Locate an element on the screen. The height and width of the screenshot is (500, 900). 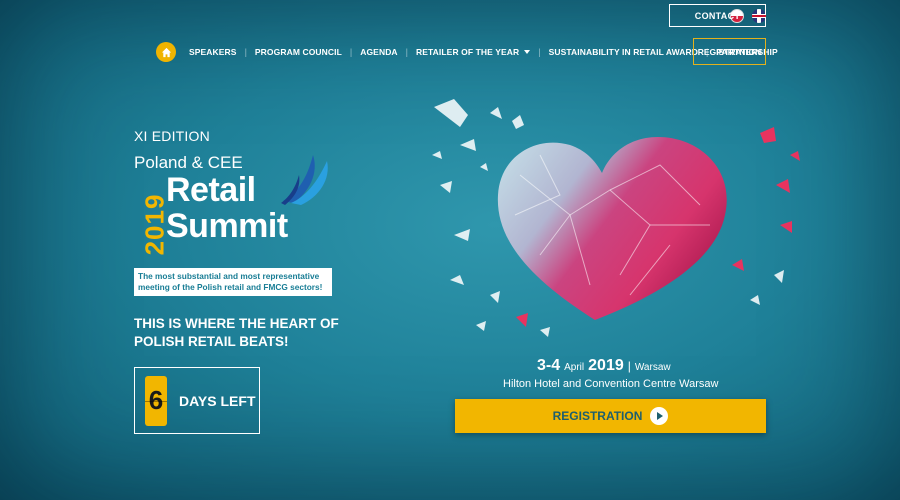
nav-item-label: RETAILER OF THE YEAR is located at coordinates (468, 52).